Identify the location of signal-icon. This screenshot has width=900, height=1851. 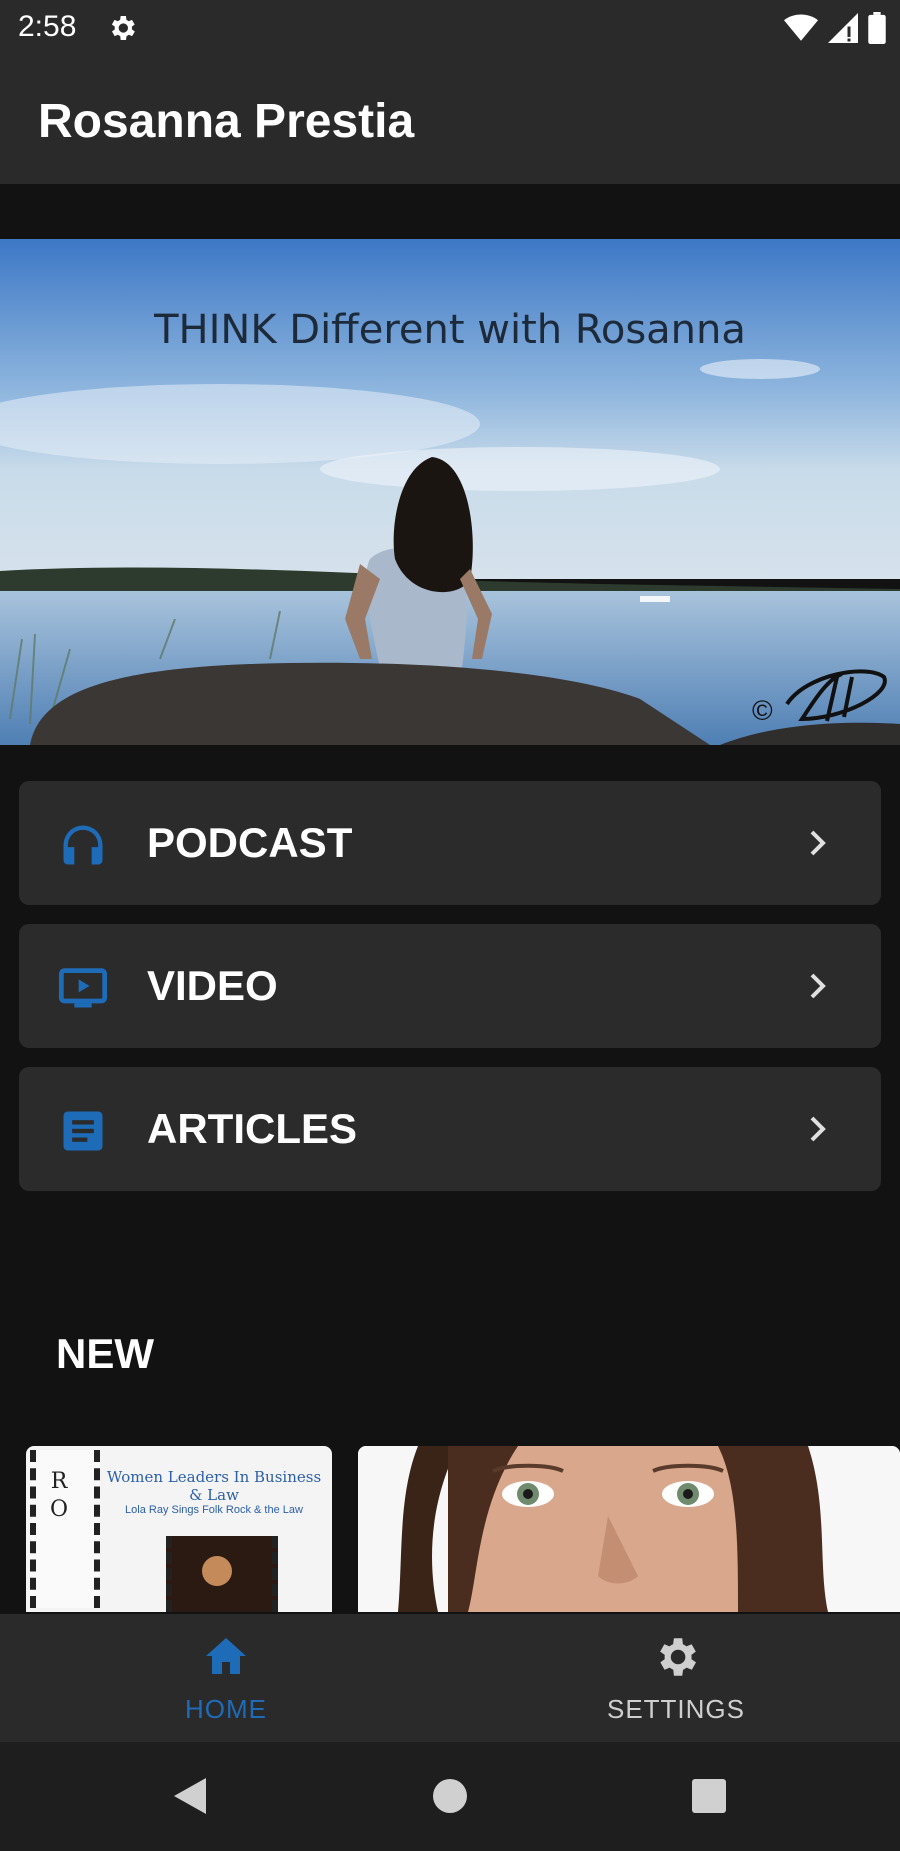
(843, 28).